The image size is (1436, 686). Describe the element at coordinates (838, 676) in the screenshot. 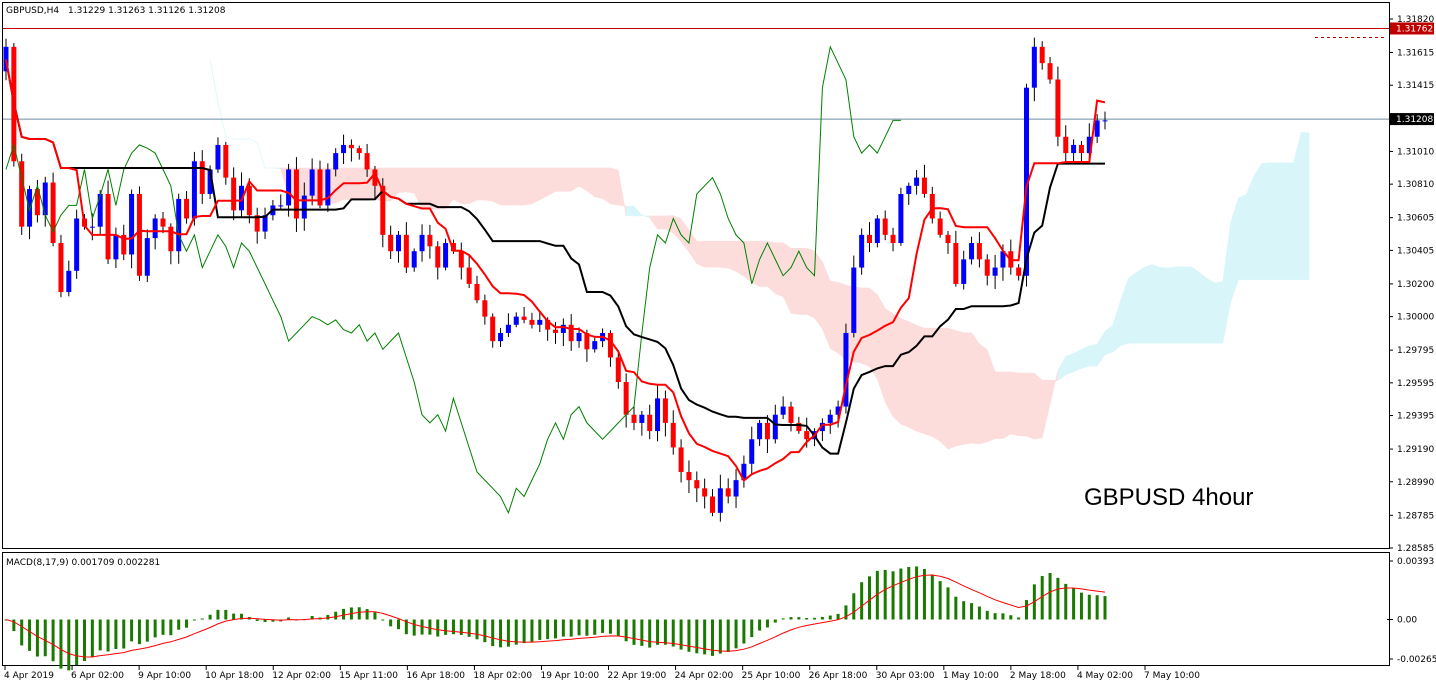

I see `time-tick-label: 26 Apr 18:00` at that location.